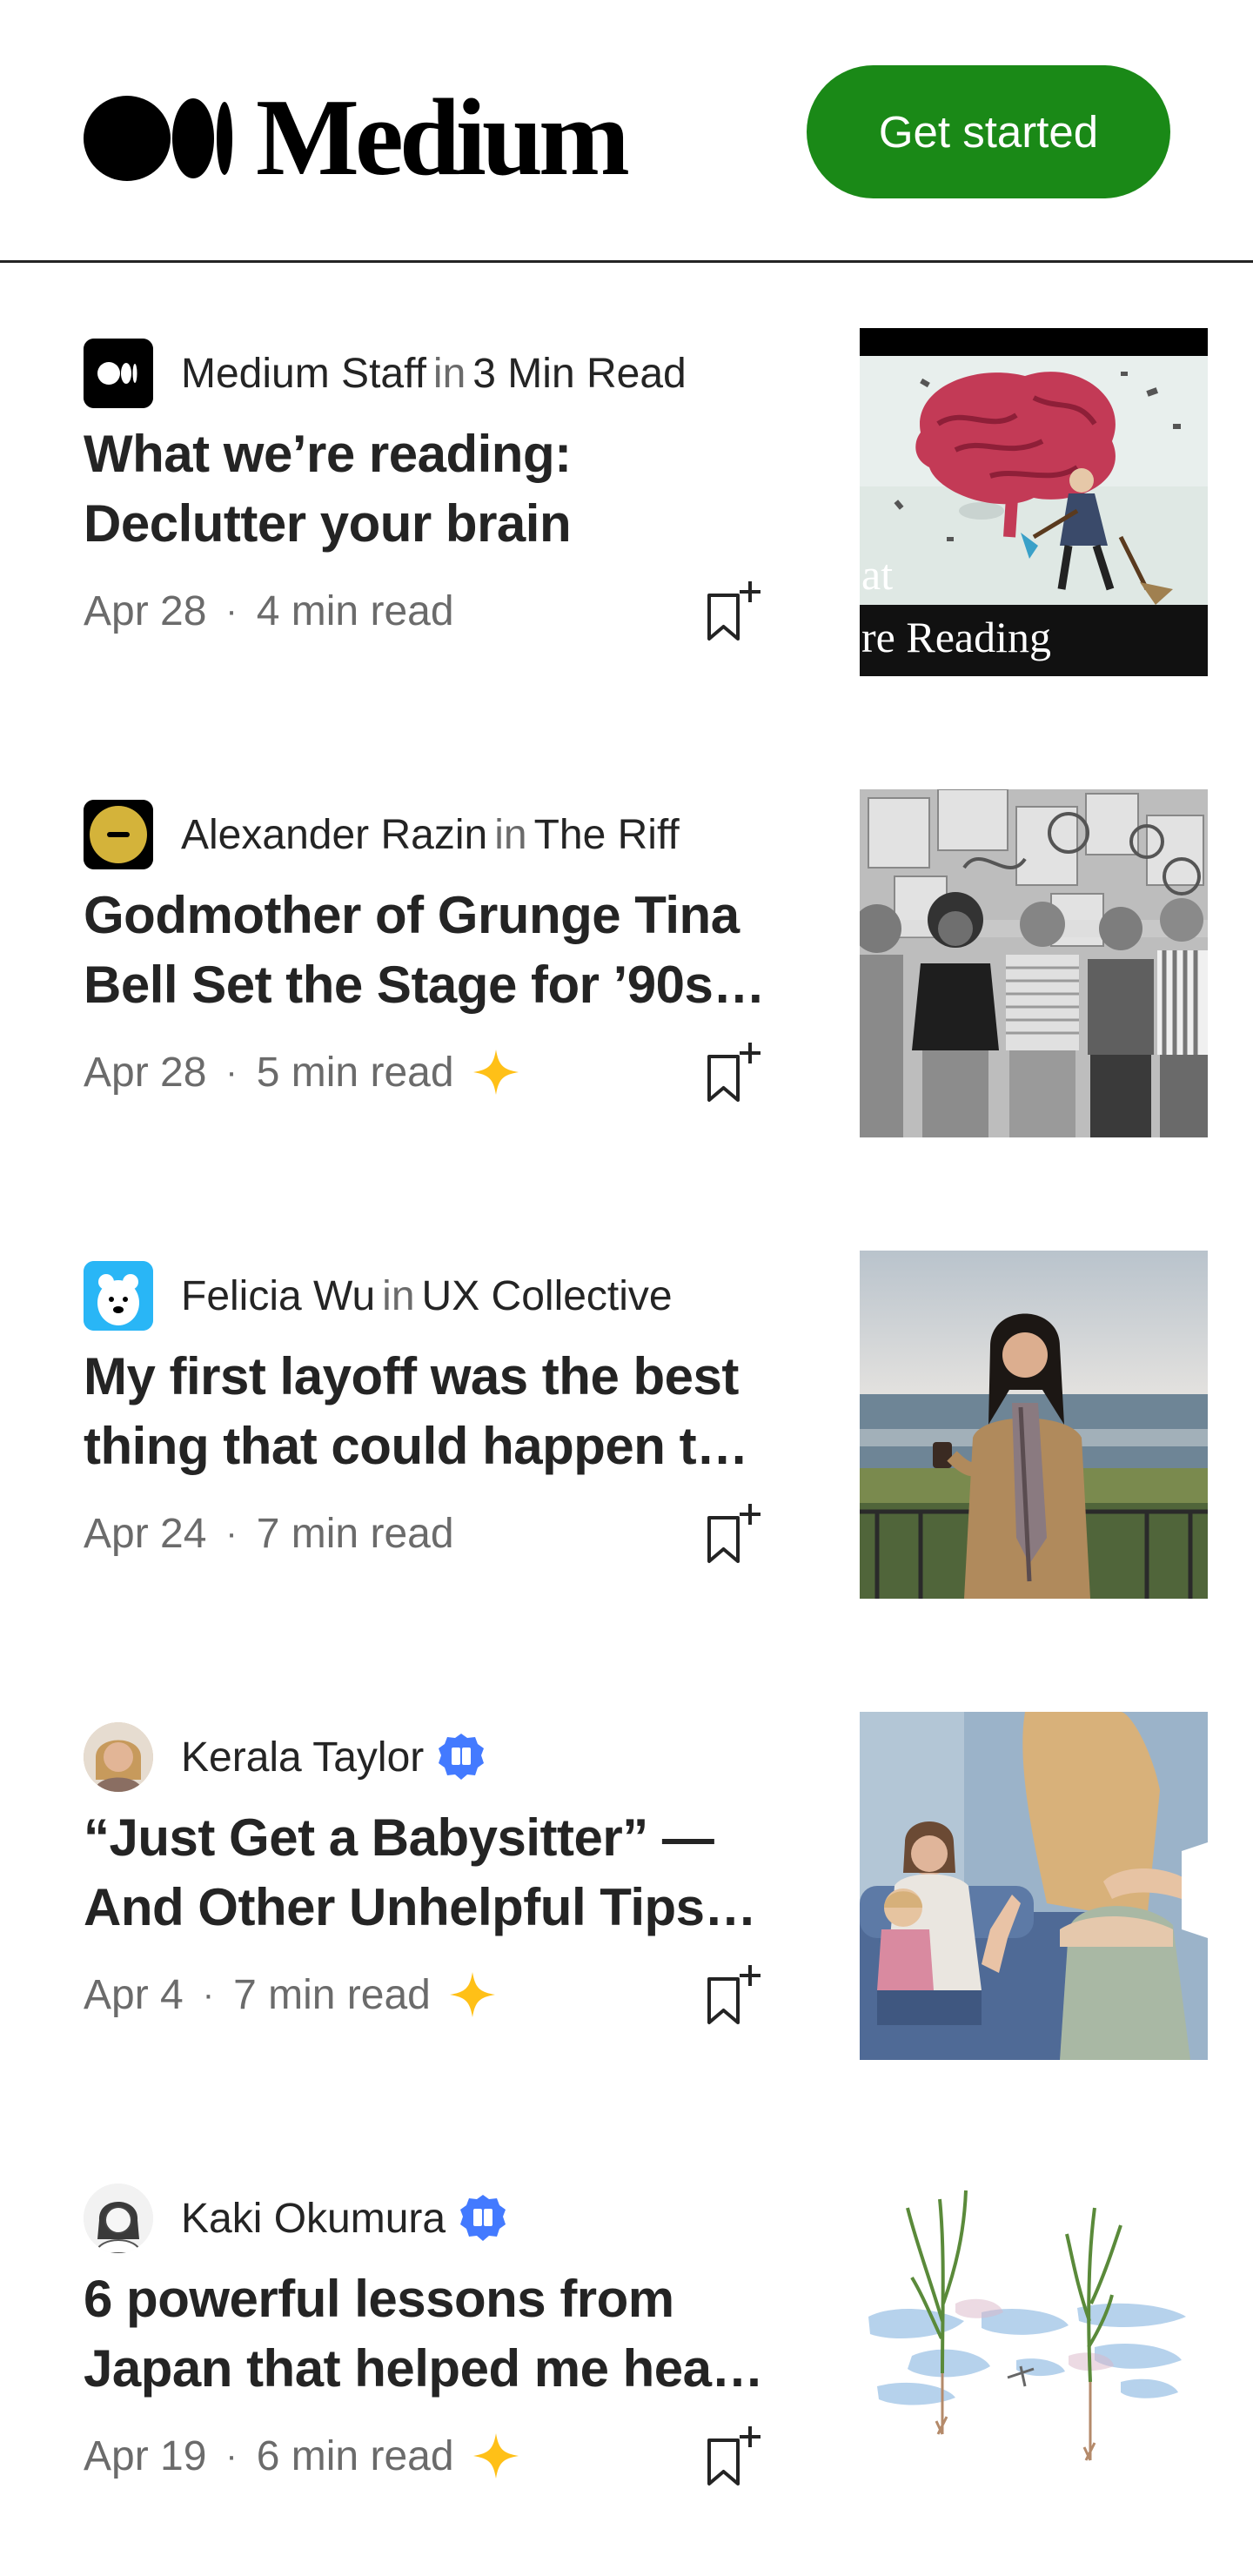 The width and height of the screenshot is (1253, 2576). What do you see at coordinates (355, 611) in the screenshot?
I see `read-time: 4 min read` at bounding box center [355, 611].